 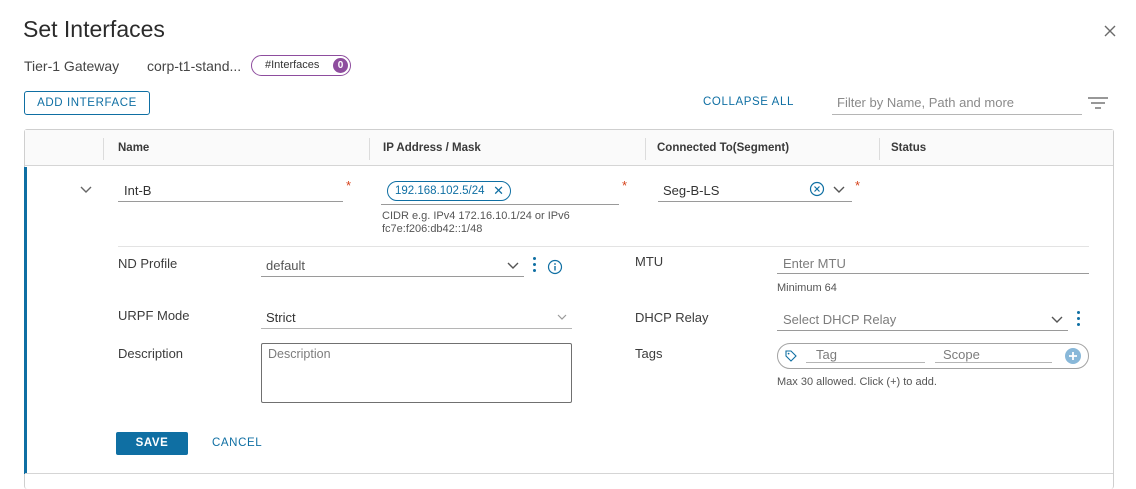 What do you see at coordinates (723, 148) in the screenshot?
I see `column-header-segment: Connected To(Segment)` at bounding box center [723, 148].